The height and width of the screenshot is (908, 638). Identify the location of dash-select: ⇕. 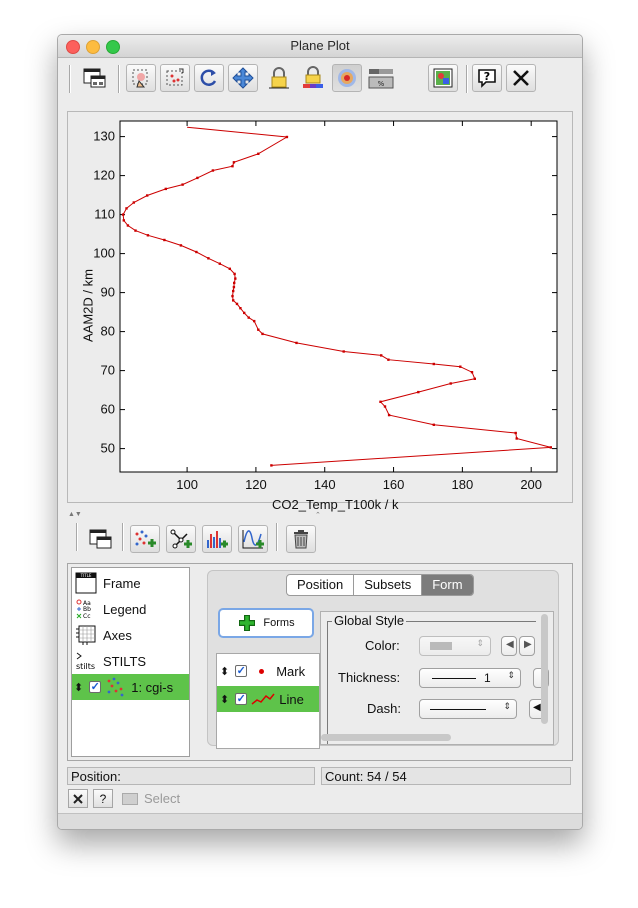
(468, 709).